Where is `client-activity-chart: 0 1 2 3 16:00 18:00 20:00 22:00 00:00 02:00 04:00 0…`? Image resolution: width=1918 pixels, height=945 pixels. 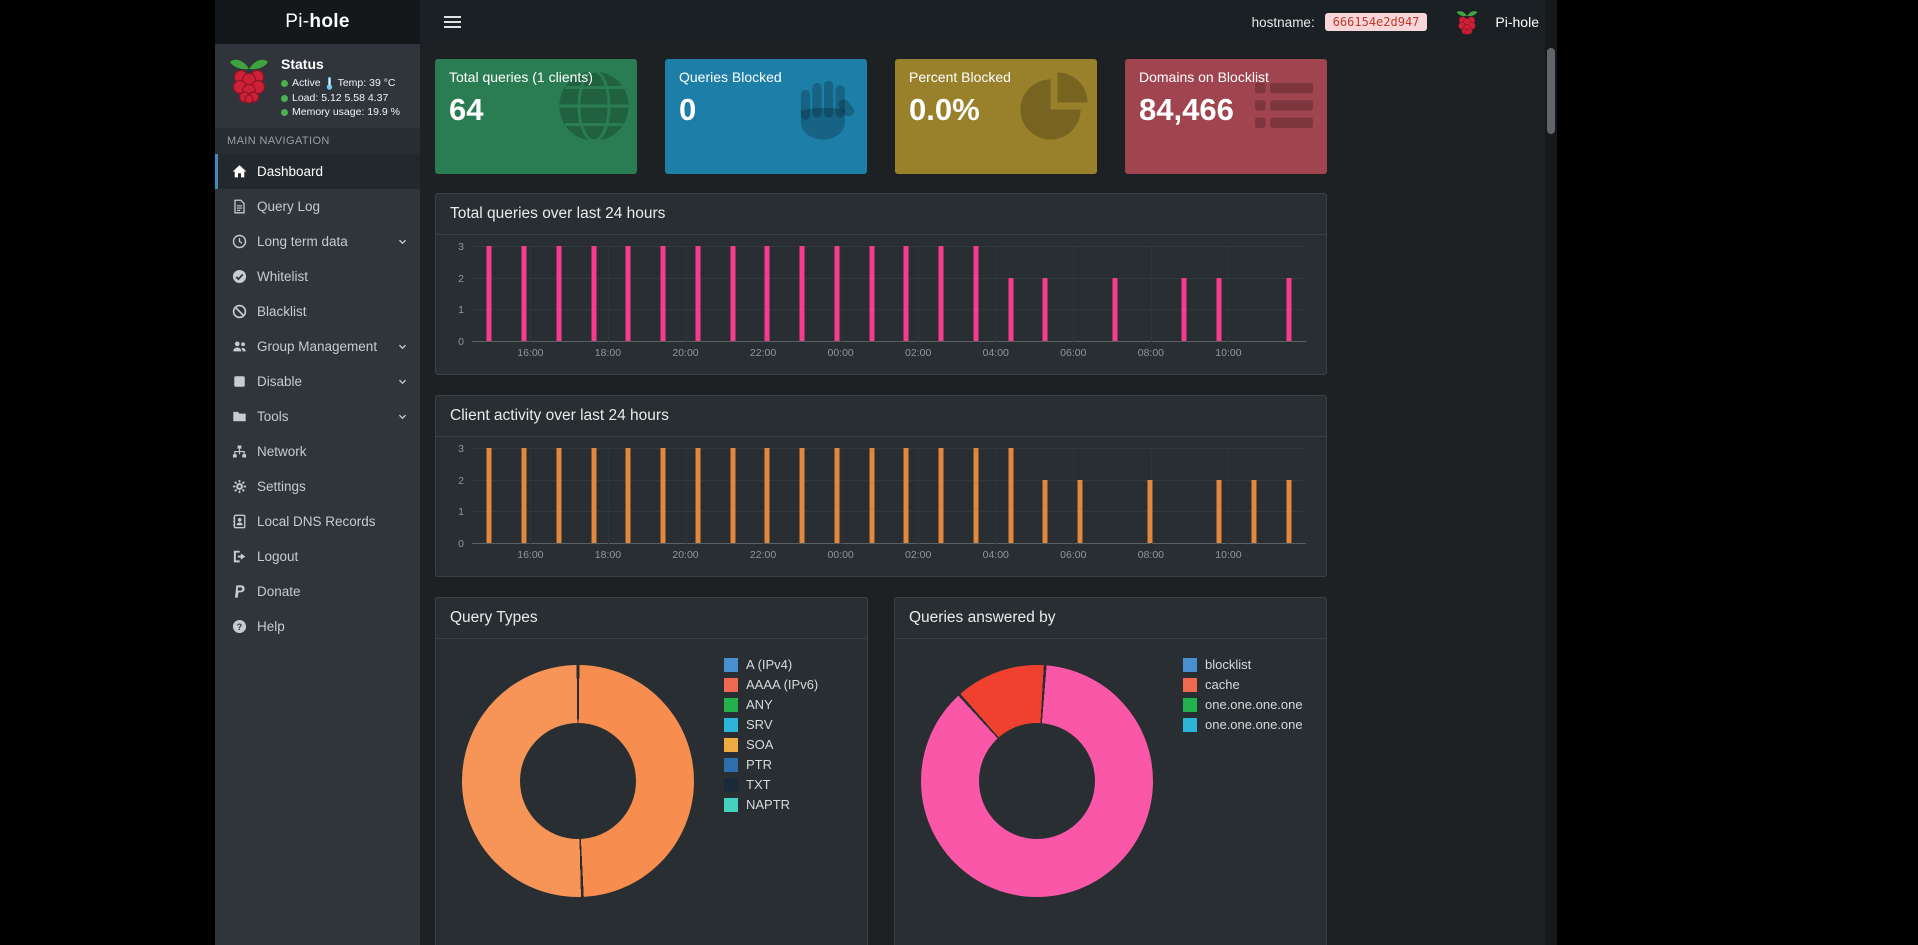 client-activity-chart: 0 1 2 3 16:00 18:00 20:00 22:00 00:00 02:00 04:00 0… is located at coordinates (878, 505).